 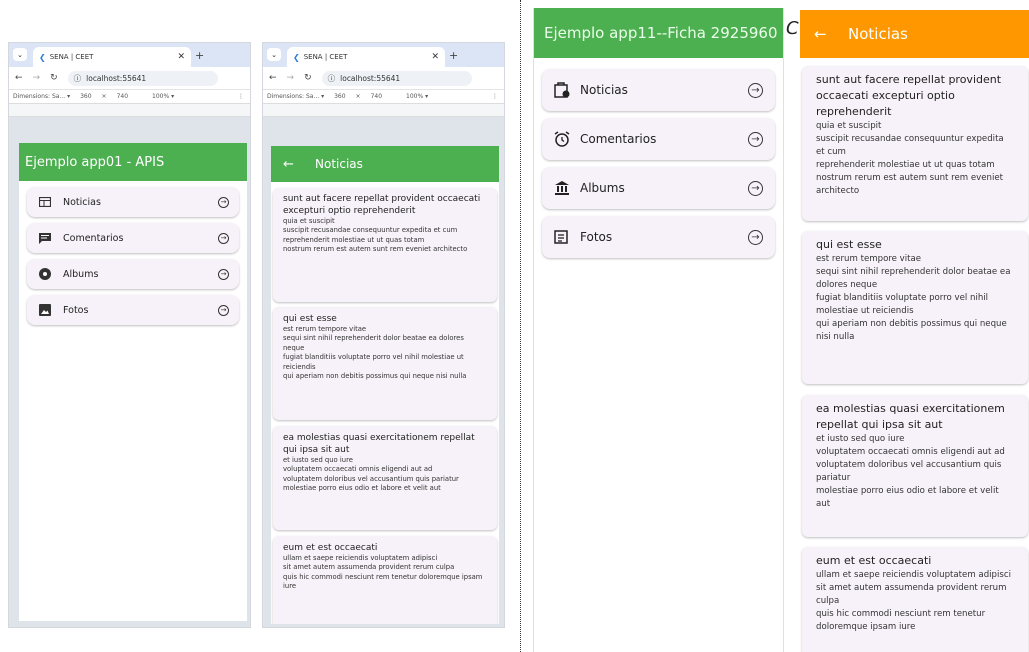 I want to click on app-title: Ejemplo app11--Ficha 2925960, so click(x=661, y=33).